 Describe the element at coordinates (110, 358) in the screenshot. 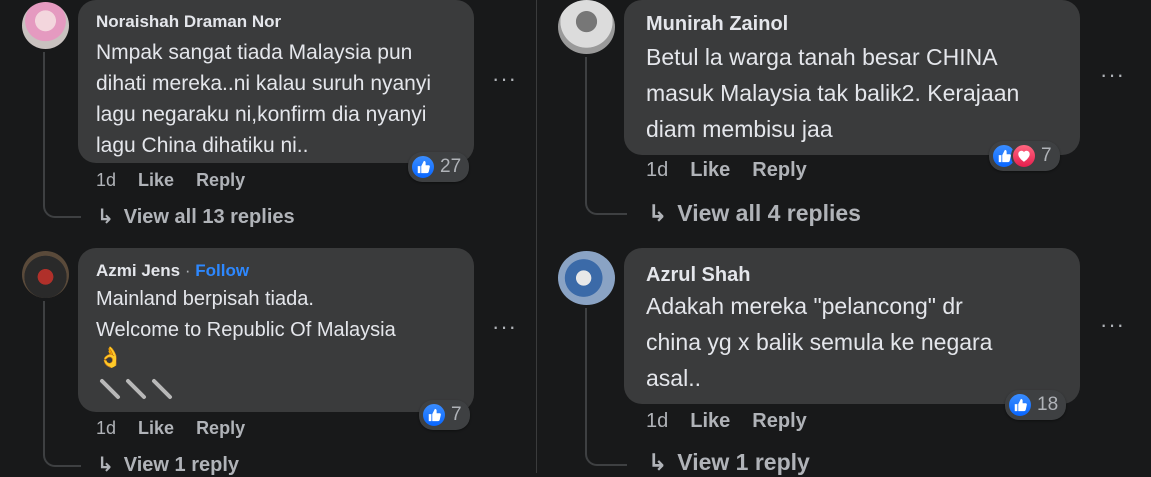

I see `ok-hand-emoji: 👌` at that location.